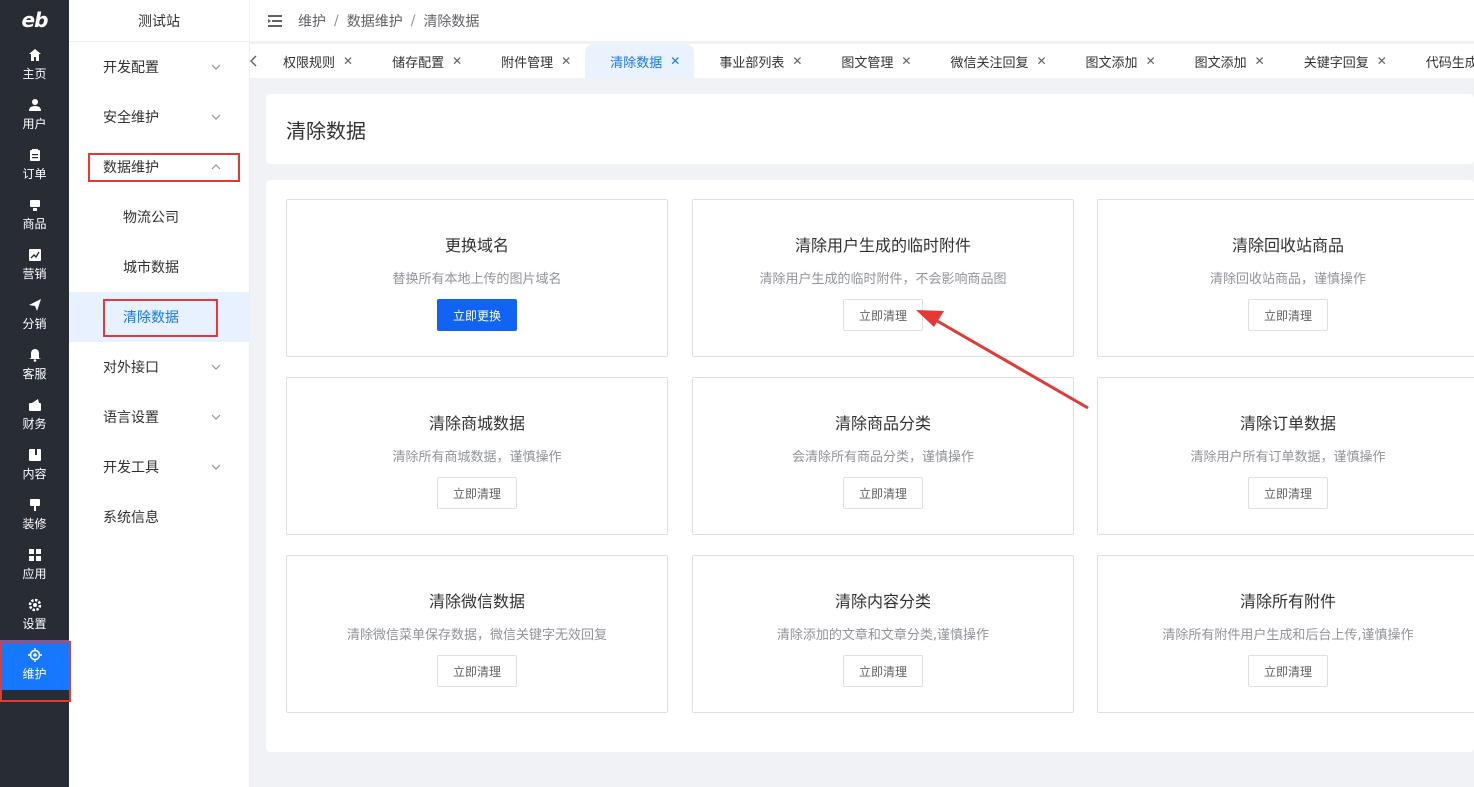 Image resolution: width=1474 pixels, height=787 pixels. What do you see at coordinates (131, 468) in the screenshot?
I see `submenu-item-label: 开发工具` at bounding box center [131, 468].